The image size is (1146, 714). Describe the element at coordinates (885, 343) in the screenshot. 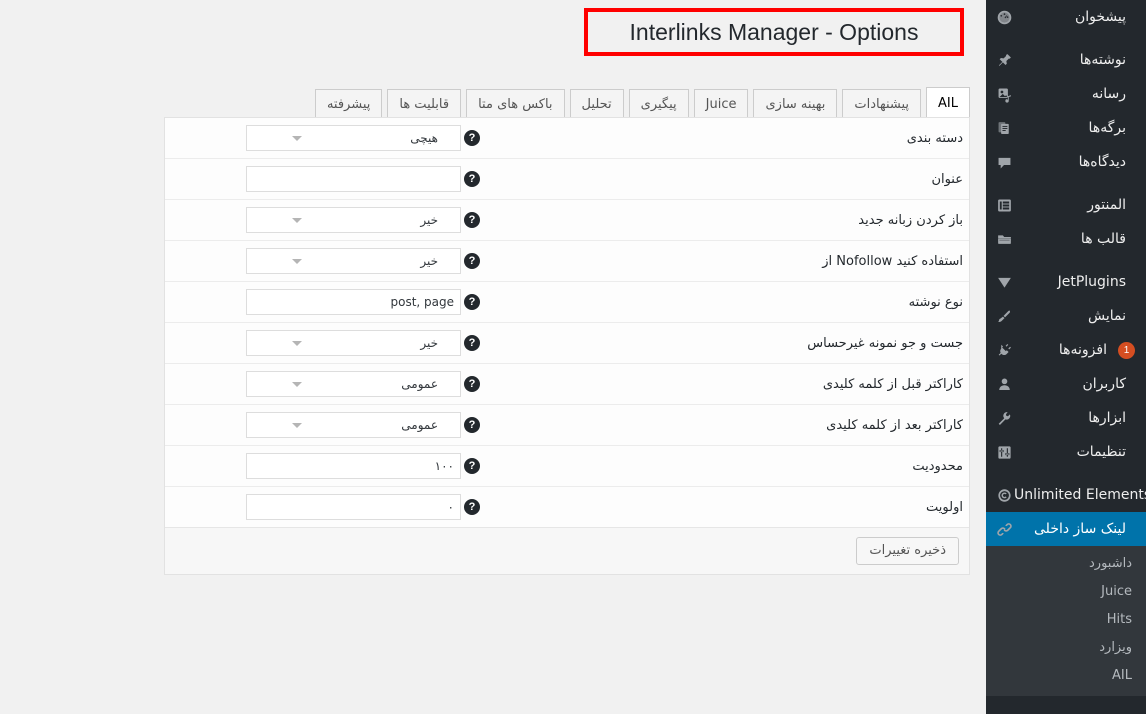

I see `field-label-6: جست و جو نمونه غیرحساس` at that location.